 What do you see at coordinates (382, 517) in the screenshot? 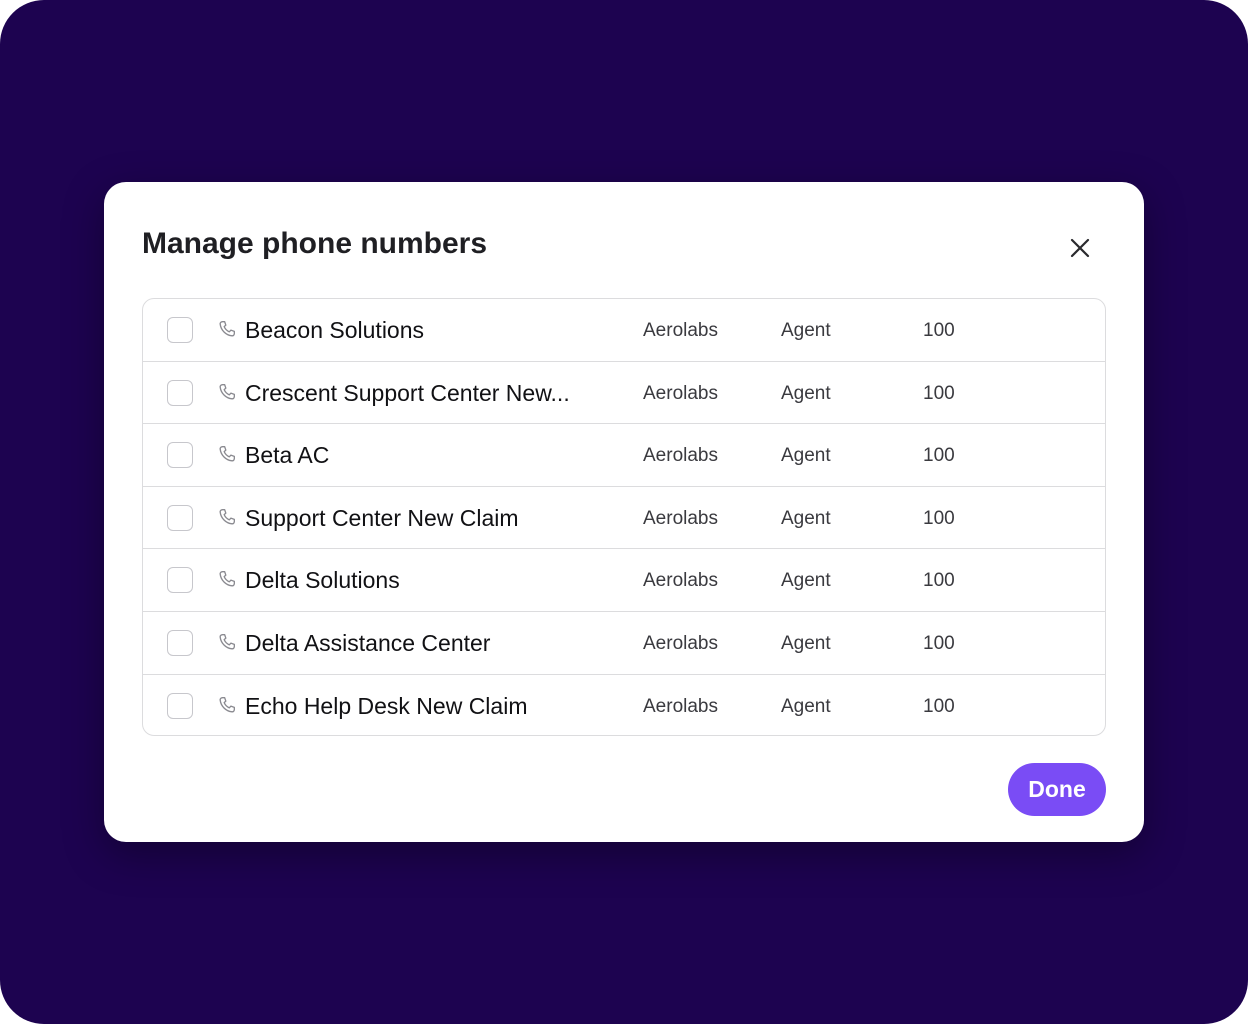
I see `phone-number-name: Support Center New Claim` at bounding box center [382, 517].